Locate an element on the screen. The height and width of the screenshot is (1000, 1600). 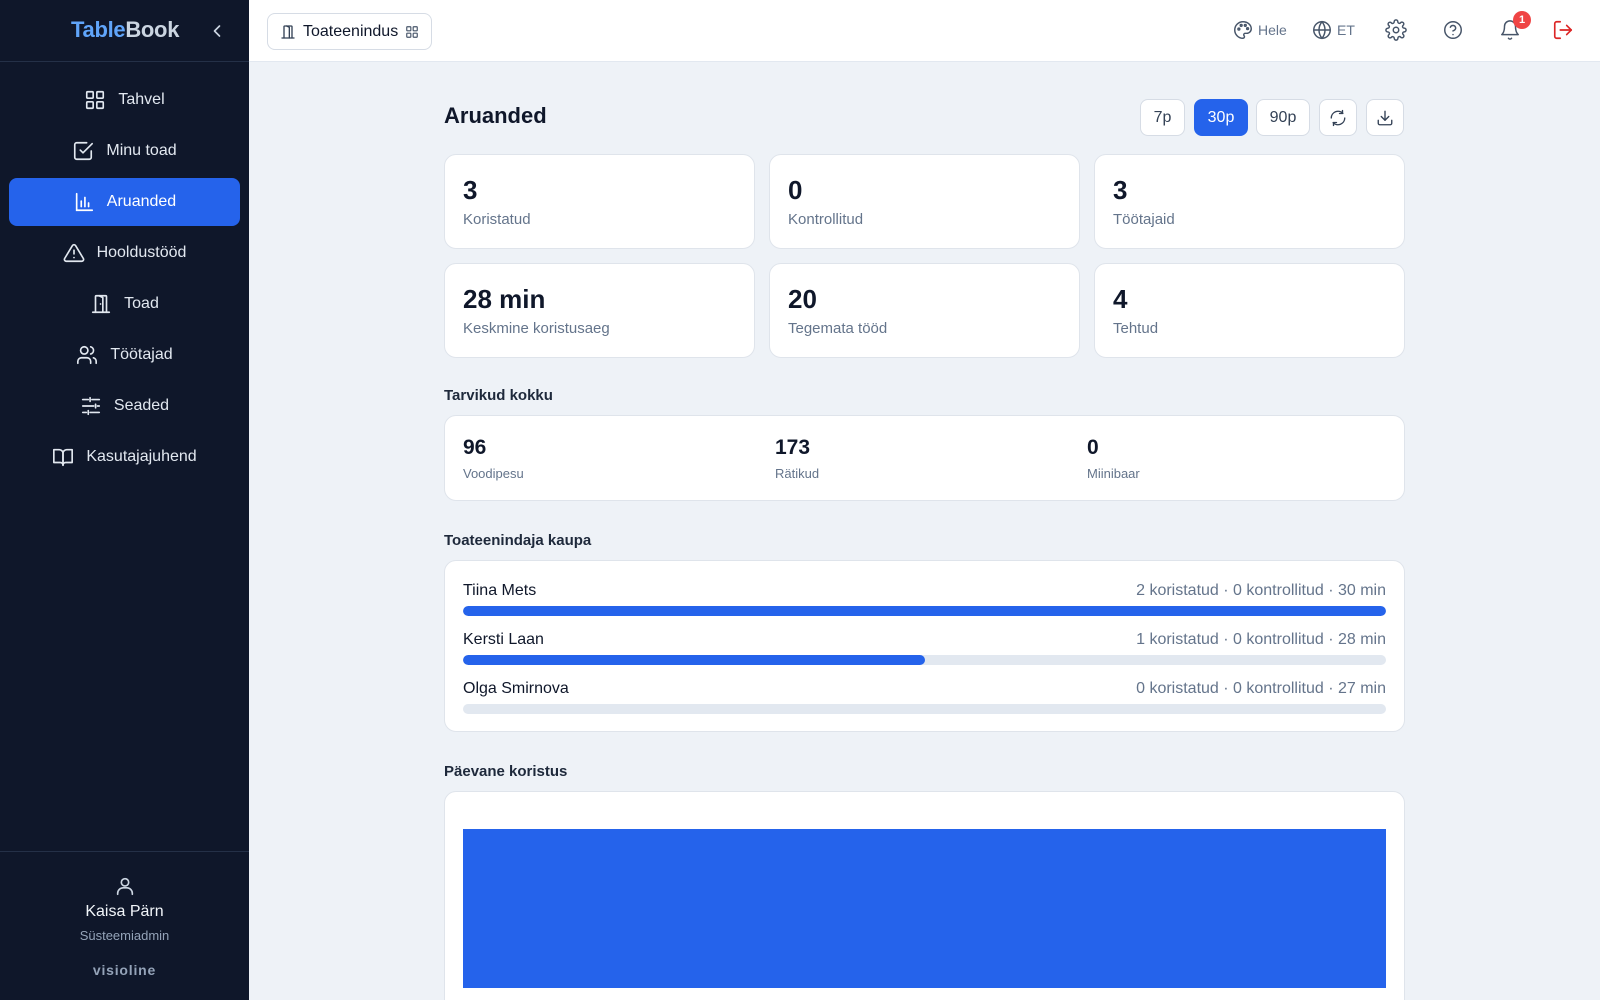
supplies-card: 96 Voodipesu 173 Rätikud 0 Miinibaar is located at coordinates (924, 458).